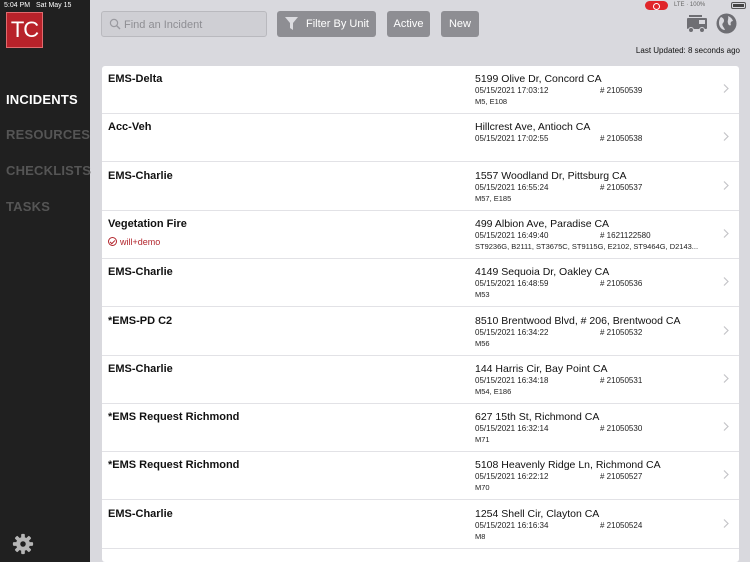  What do you see at coordinates (493, 198) in the screenshot?
I see `incident-units: M57, E185` at bounding box center [493, 198].